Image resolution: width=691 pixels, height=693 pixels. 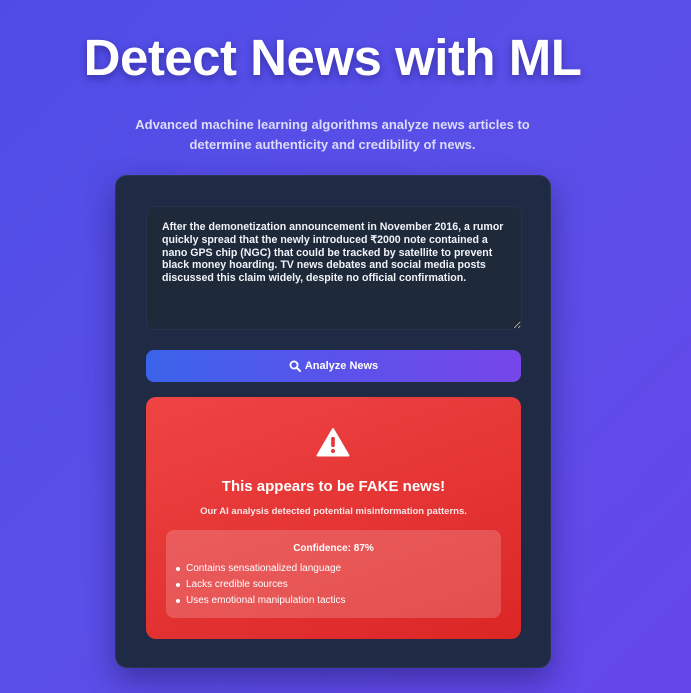 I want to click on reason-item: Contains sensationalized language, so click(x=261, y=570).